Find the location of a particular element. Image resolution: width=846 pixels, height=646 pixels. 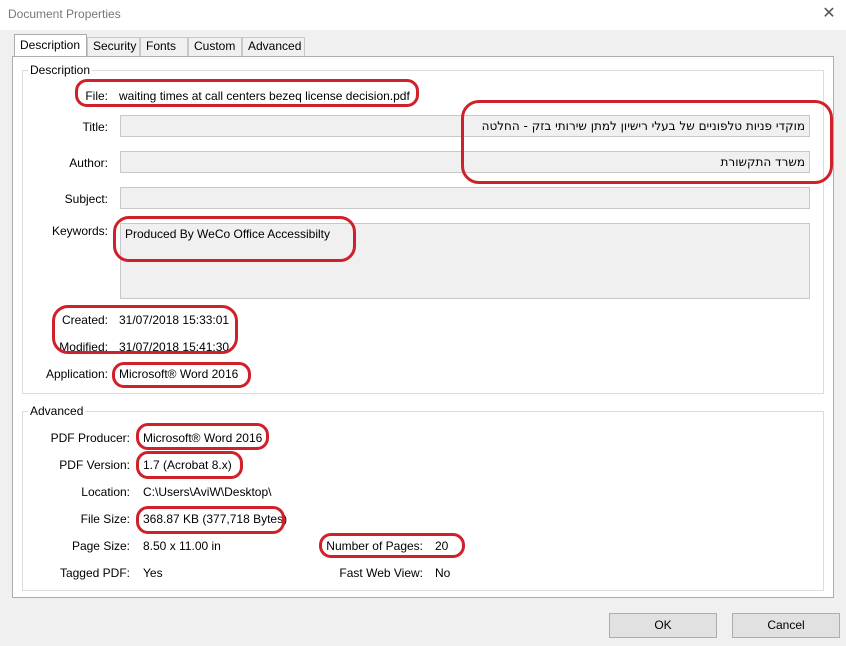

close-icon: ✕ is located at coordinates (829, 14).